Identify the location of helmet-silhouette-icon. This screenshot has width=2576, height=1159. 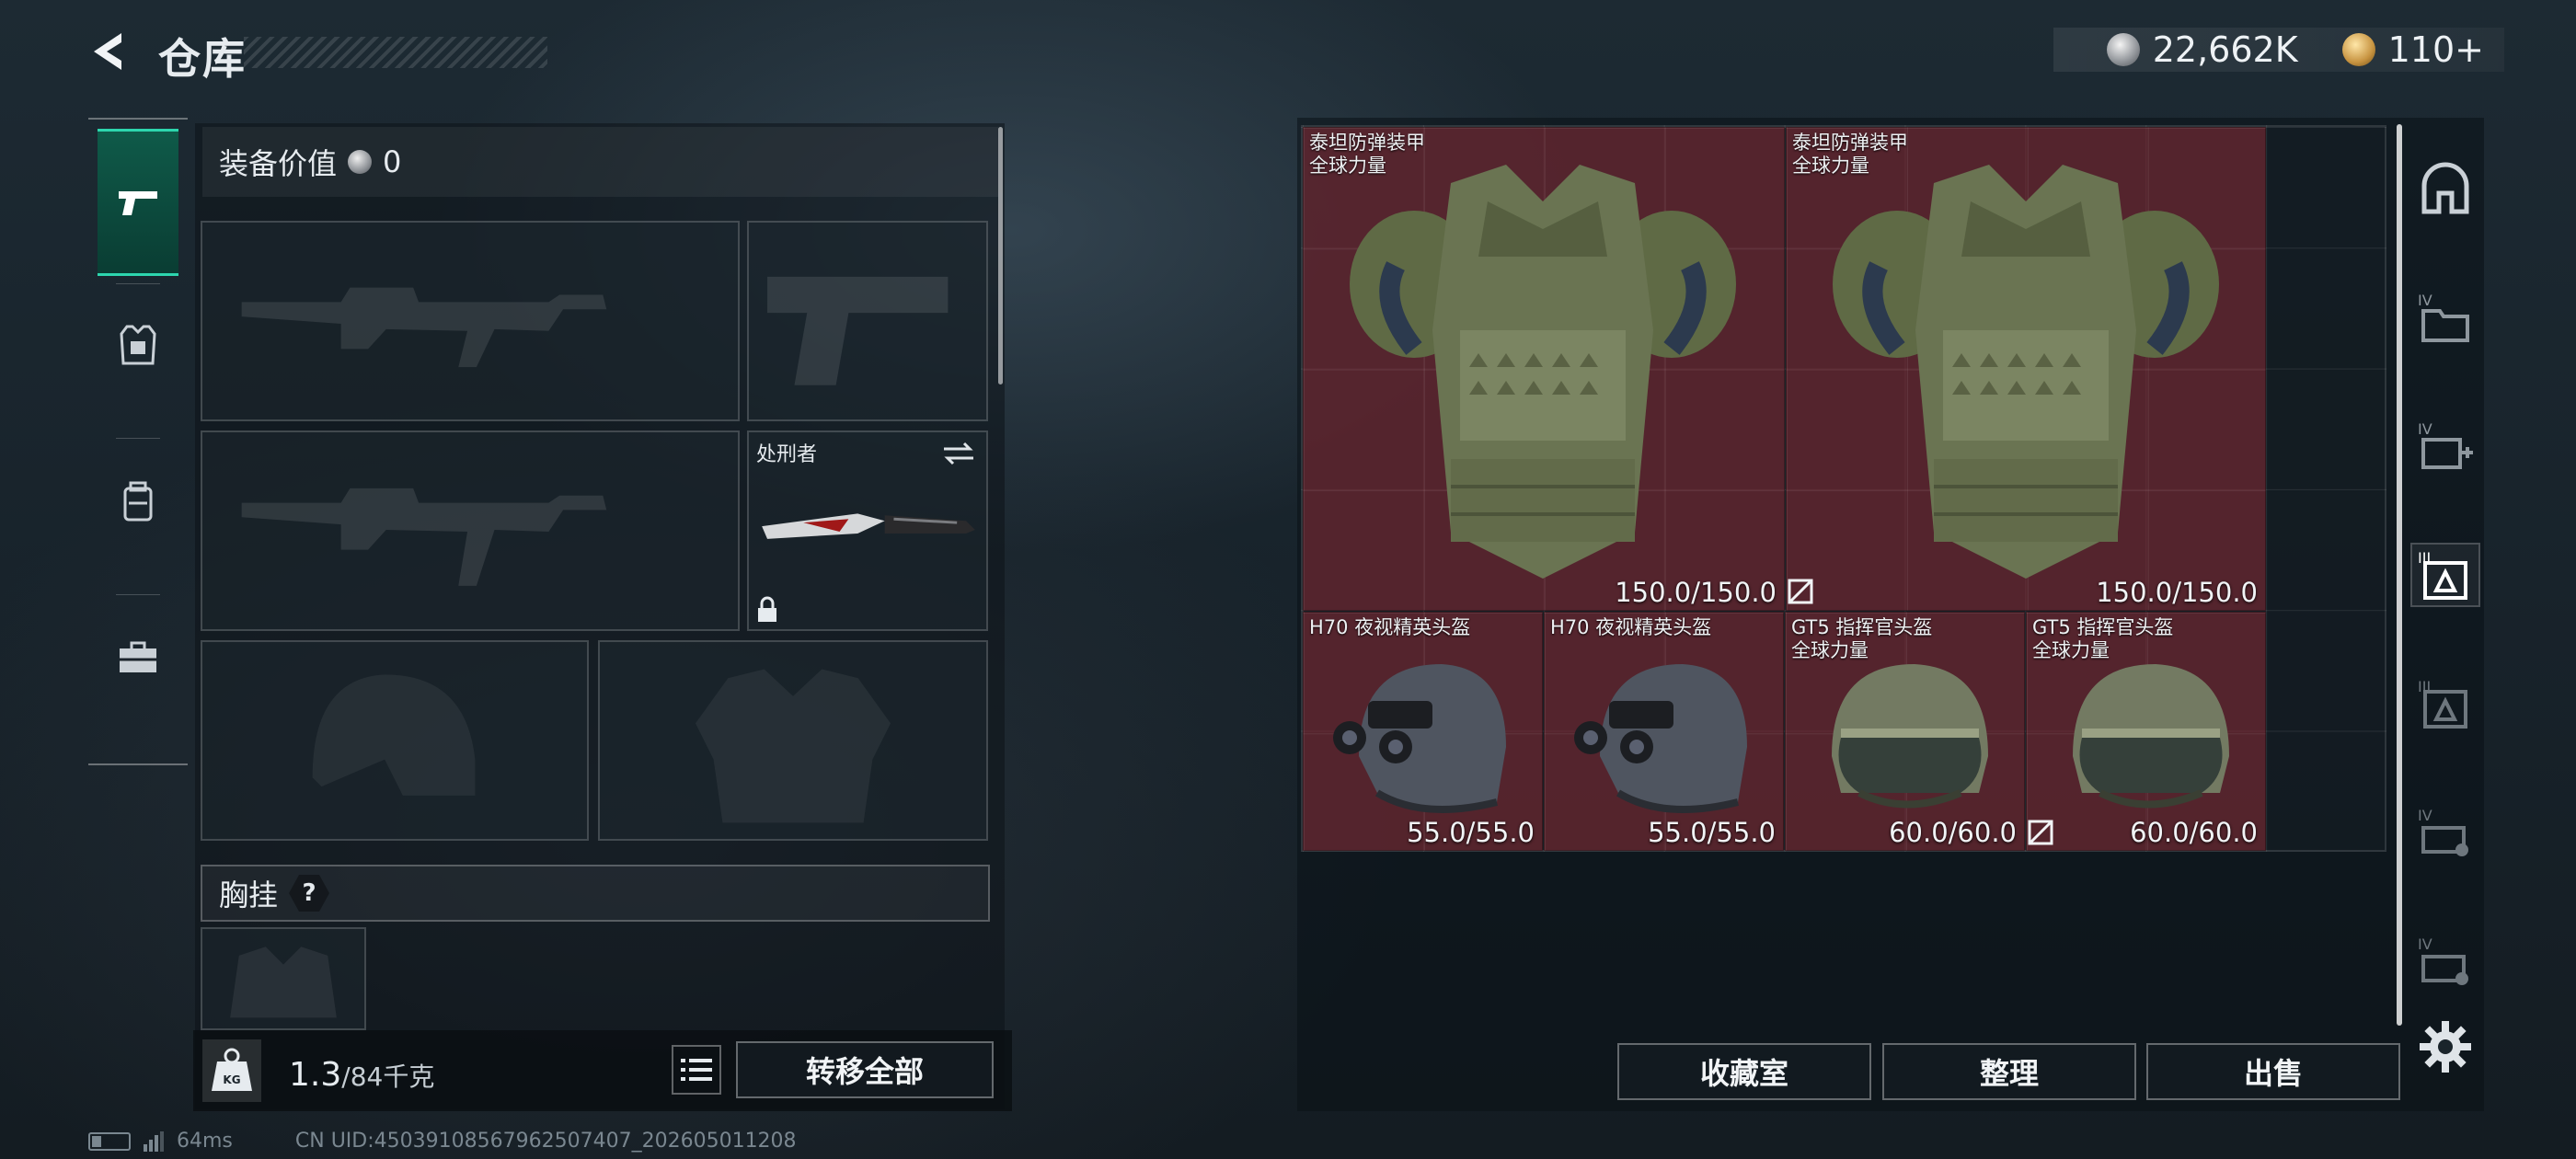
(394, 735).